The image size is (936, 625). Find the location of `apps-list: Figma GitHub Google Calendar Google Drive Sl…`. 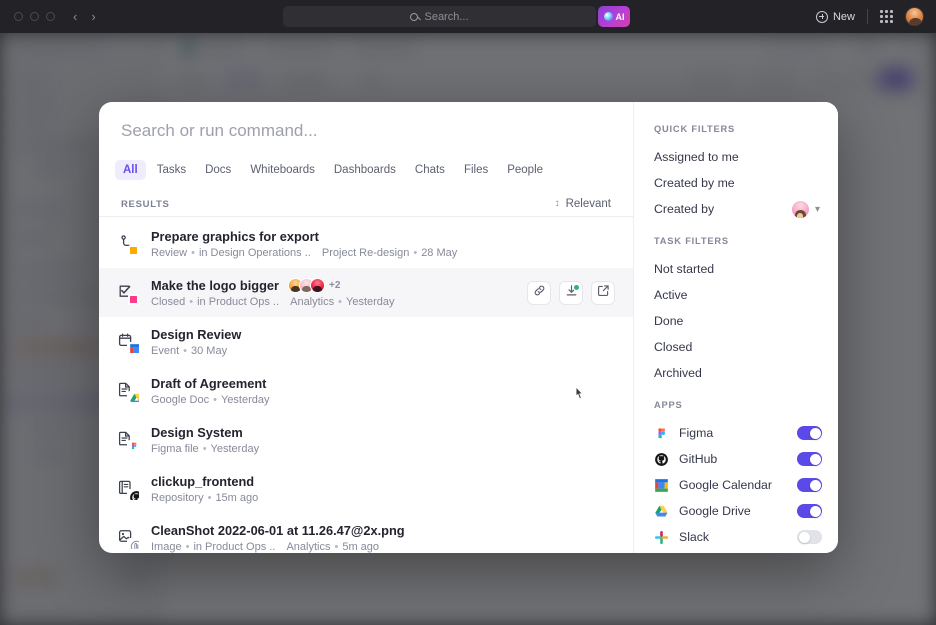

apps-list: Figma GitHub Google Calendar Google Drive Sl… is located at coordinates (736, 485).